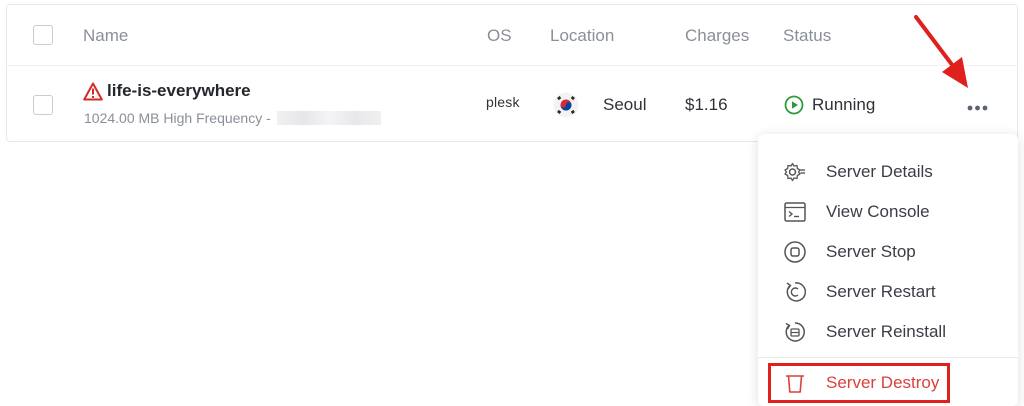 This screenshot has height=406, width=1024. What do you see at coordinates (871, 251) in the screenshot?
I see `menu-item-label: Server Stop` at bounding box center [871, 251].